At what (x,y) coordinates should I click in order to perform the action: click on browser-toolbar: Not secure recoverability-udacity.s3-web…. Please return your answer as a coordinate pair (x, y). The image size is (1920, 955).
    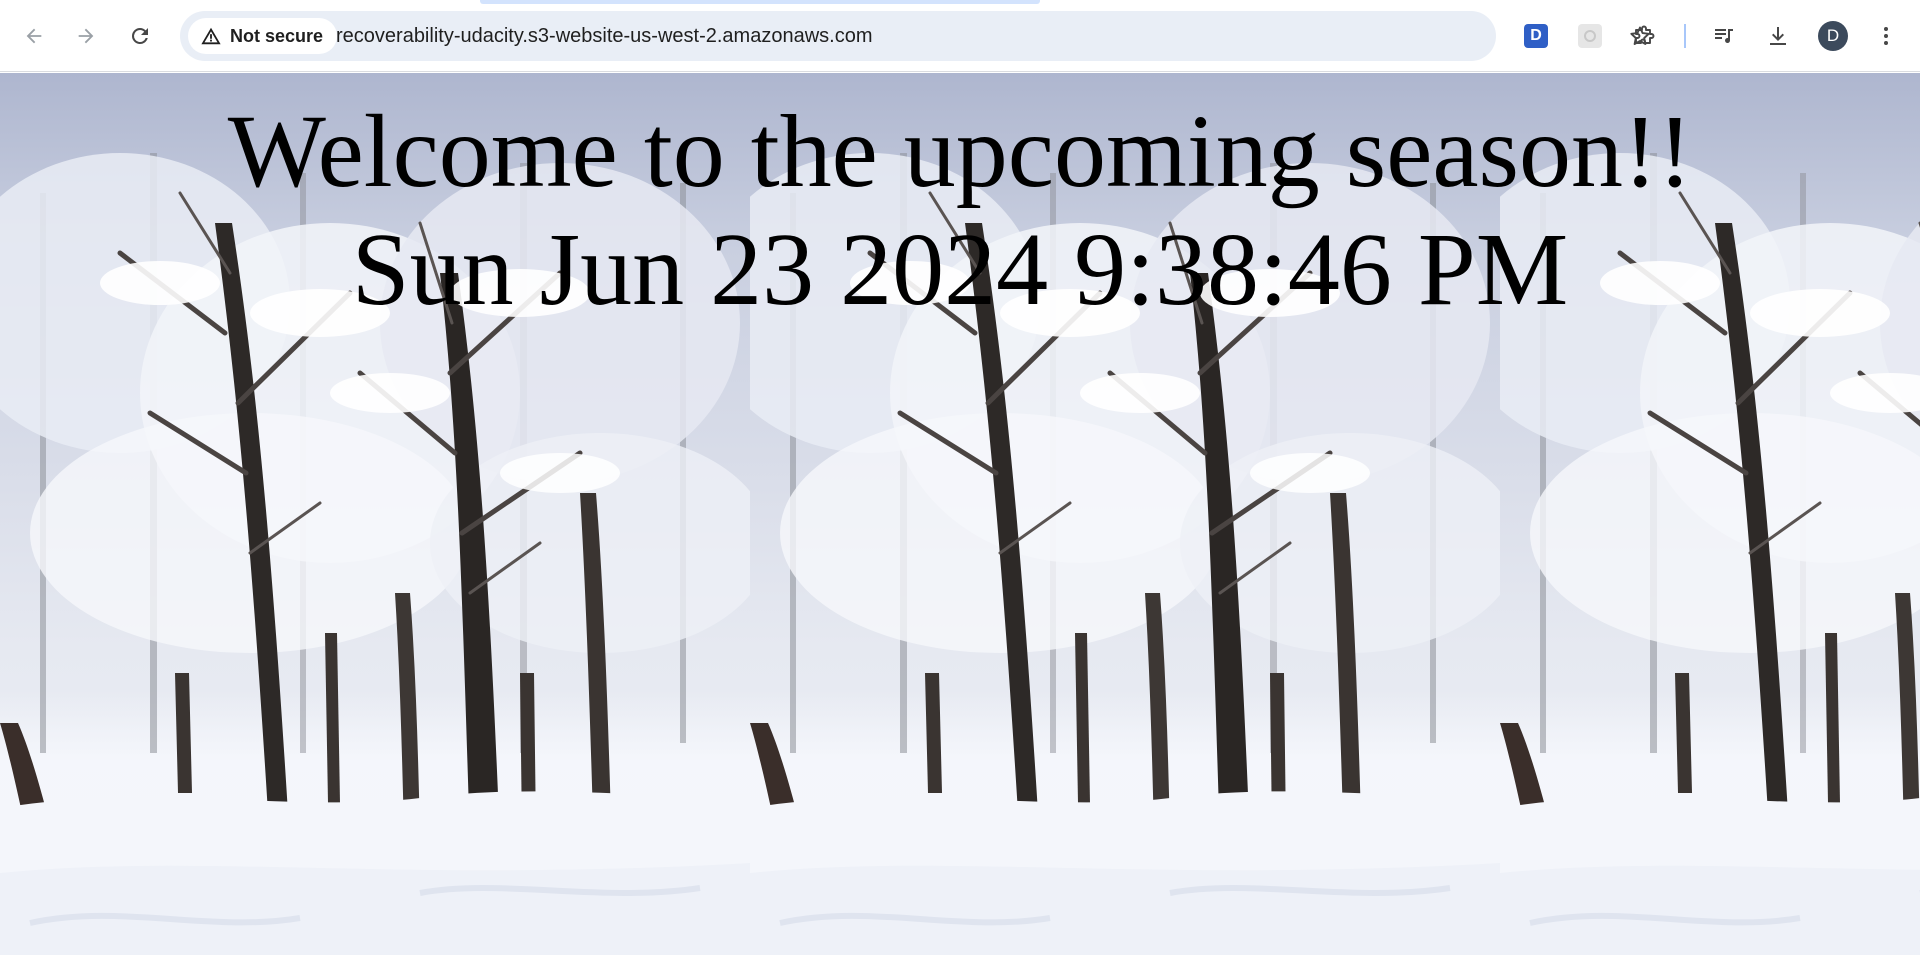
    Looking at the image, I should click on (960, 36).